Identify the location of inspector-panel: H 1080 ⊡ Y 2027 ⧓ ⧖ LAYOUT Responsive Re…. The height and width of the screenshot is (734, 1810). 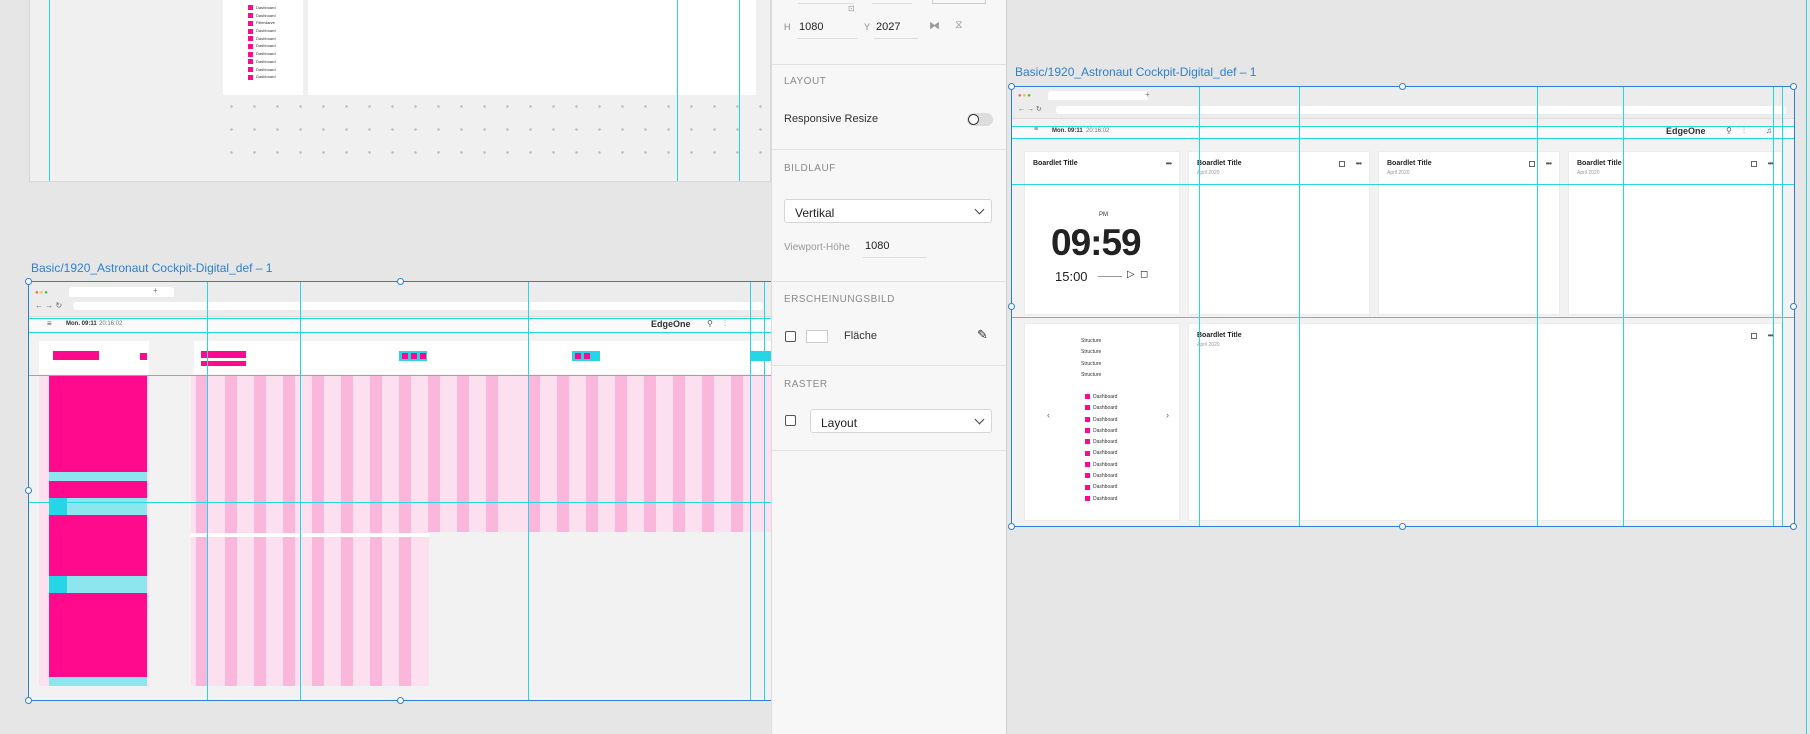
(889, 367).